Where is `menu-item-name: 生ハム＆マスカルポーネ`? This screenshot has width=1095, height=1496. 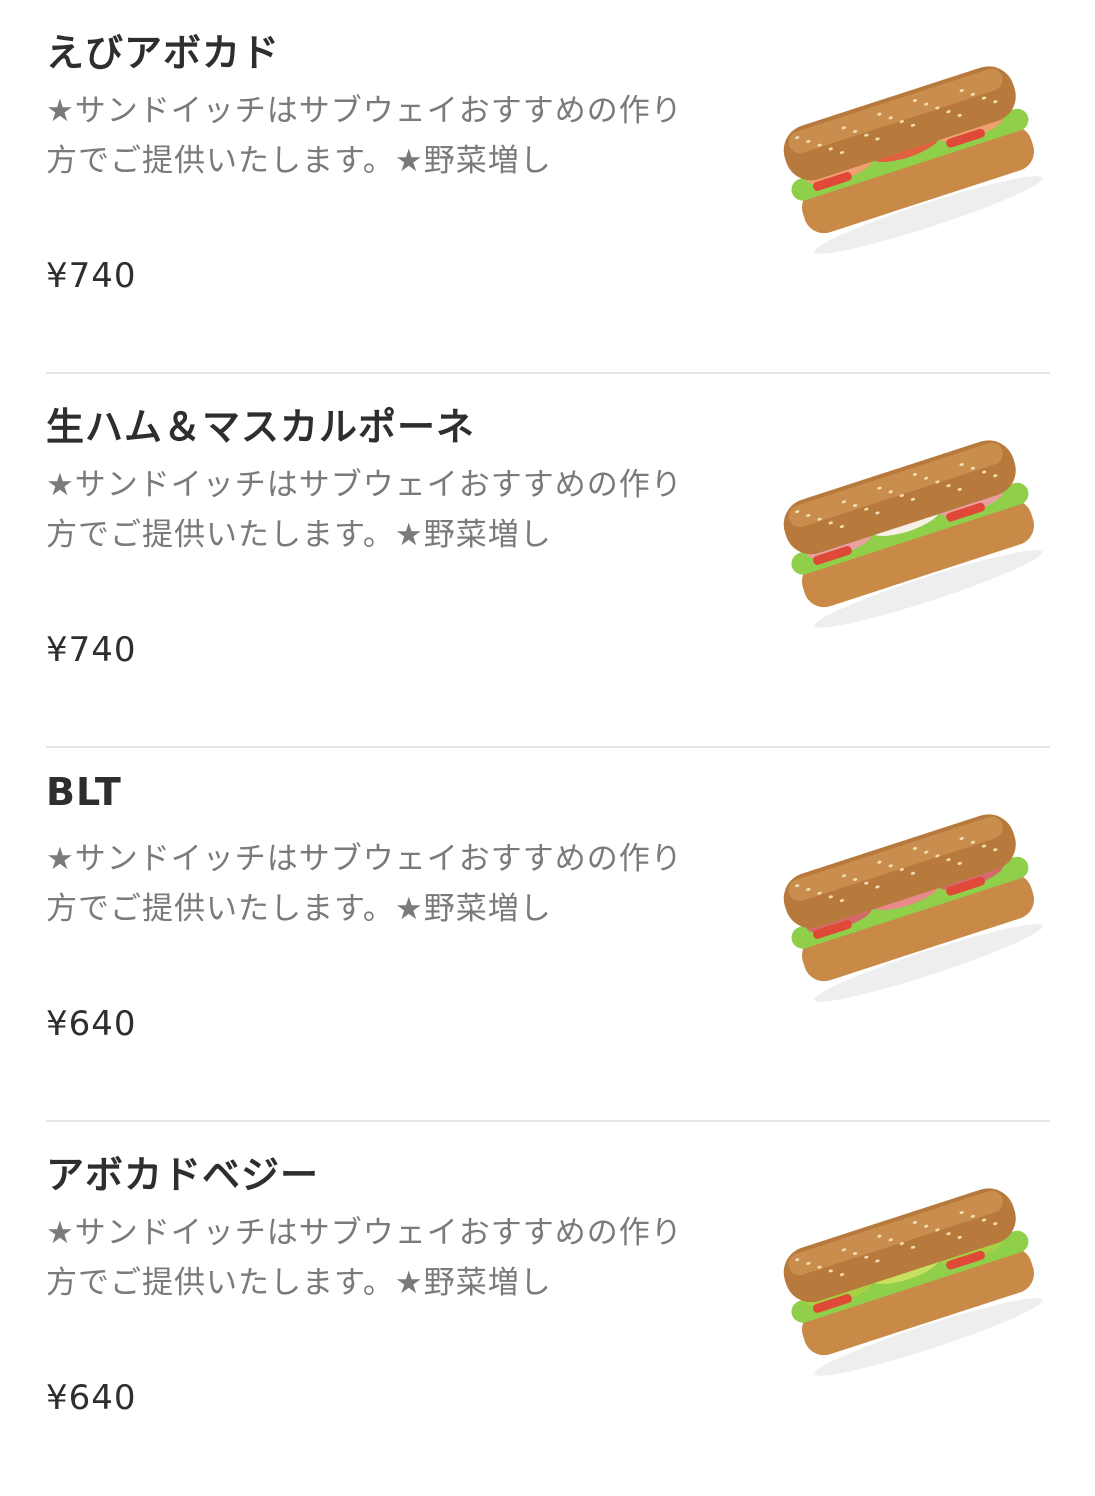 menu-item-name: 生ハム＆マスカルポーネ is located at coordinates (261, 427).